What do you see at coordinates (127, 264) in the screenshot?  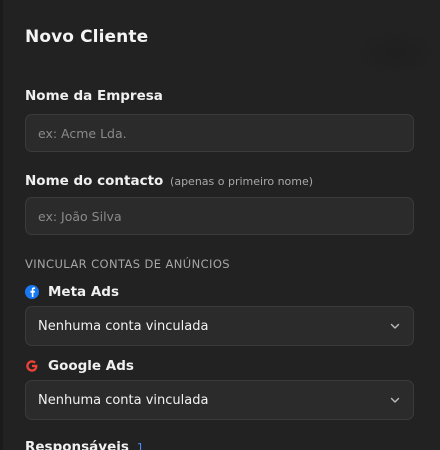 I see `ad-accounts-heading: VINCULAR CONTAS DE ANÚNCIOS` at bounding box center [127, 264].